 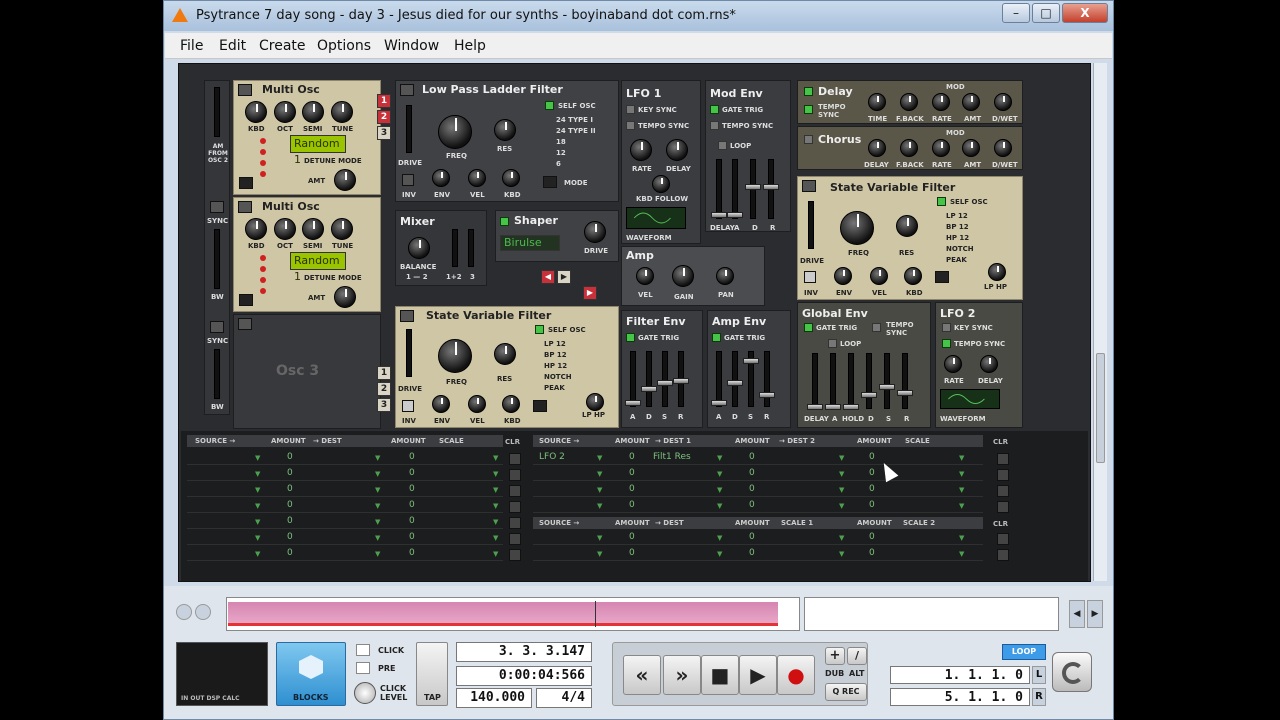 What do you see at coordinates (946, 327) in the screenshot?
I see `lfo2-key-sync-led` at bounding box center [946, 327].